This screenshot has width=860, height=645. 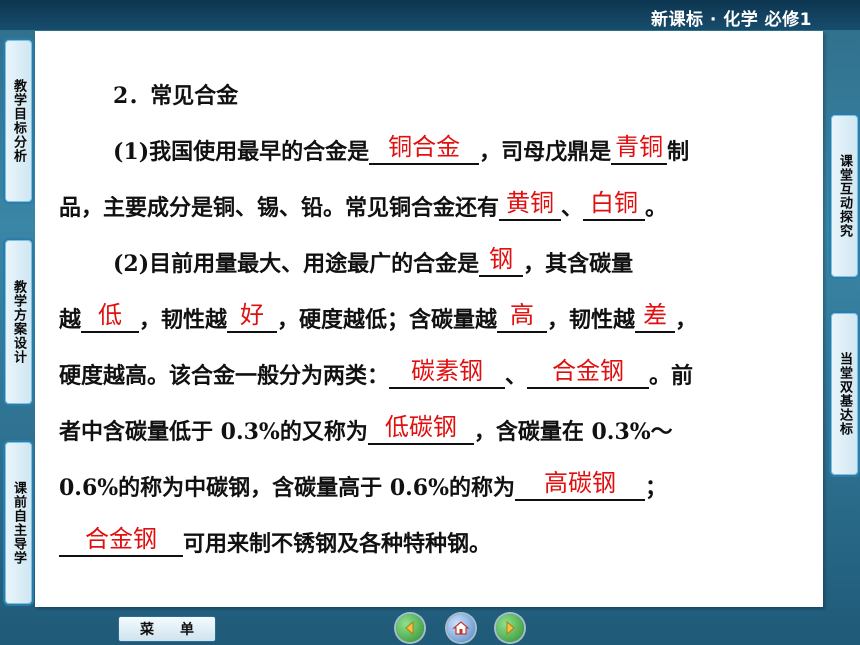 I want to click on tab-label: 教学目标分析, so click(x=18, y=121).